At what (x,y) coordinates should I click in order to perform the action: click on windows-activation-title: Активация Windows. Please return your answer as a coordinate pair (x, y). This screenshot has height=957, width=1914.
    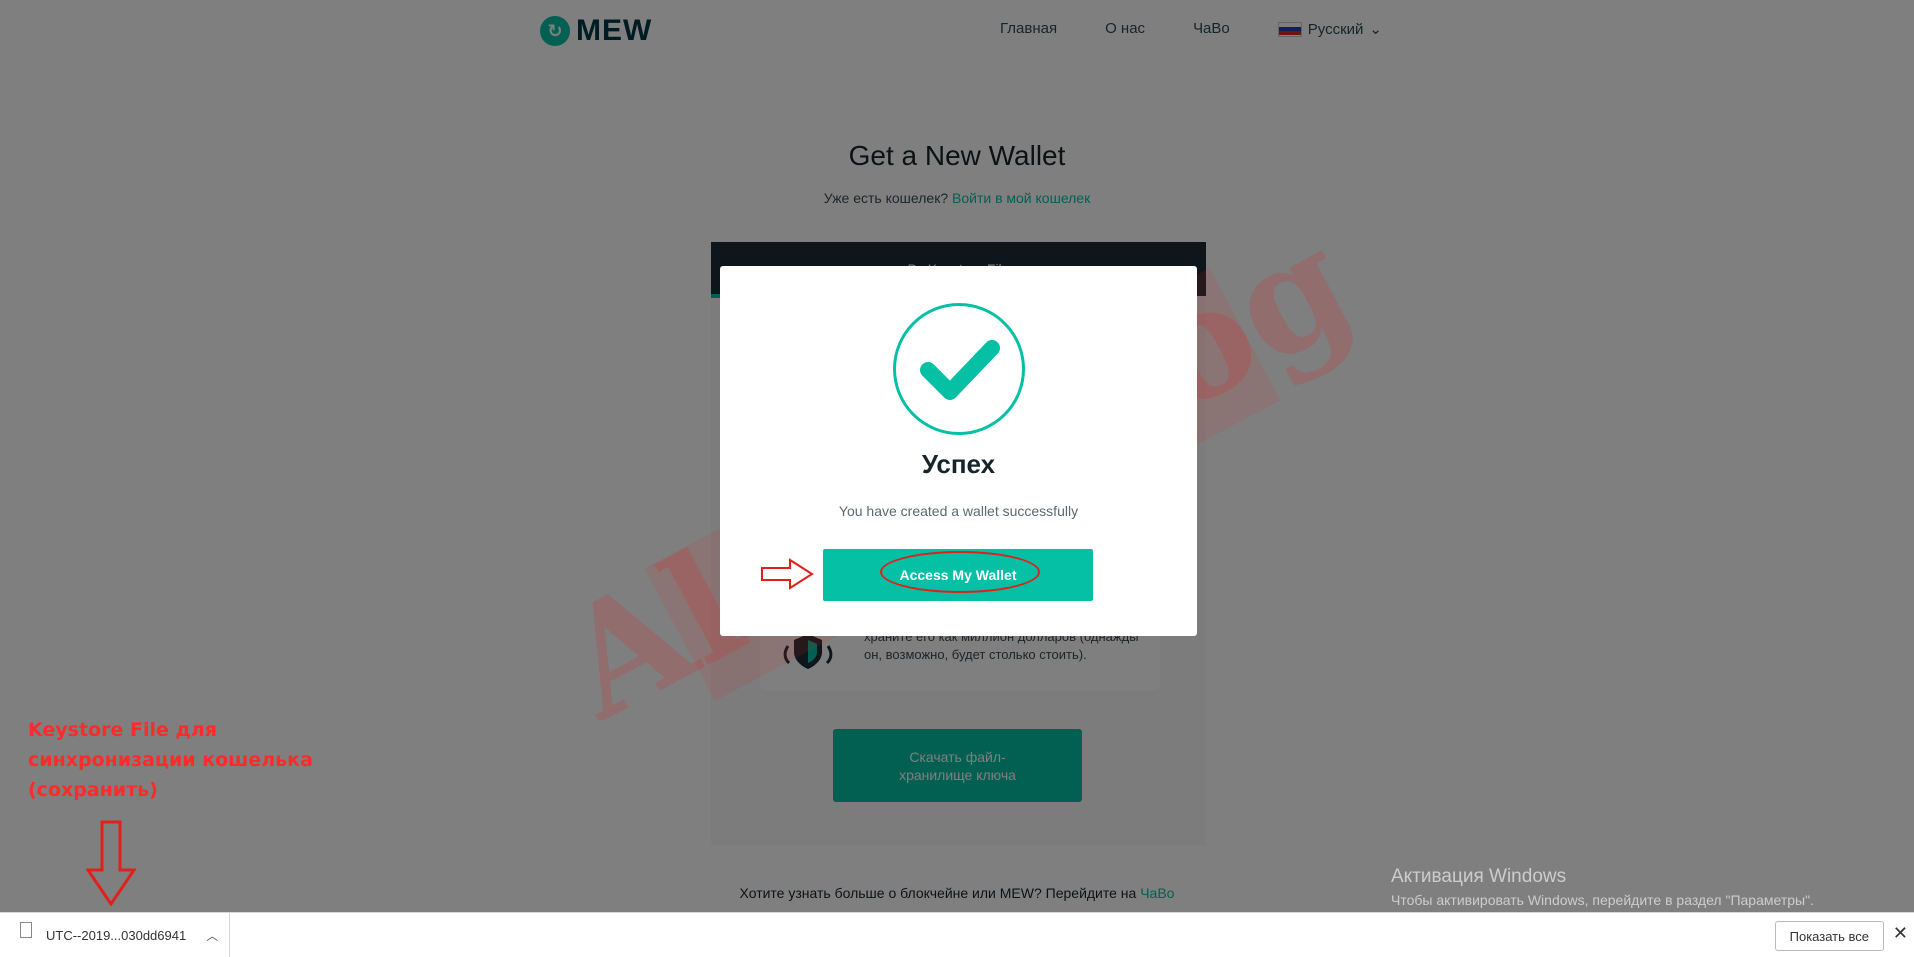
    Looking at the image, I should click on (1479, 876).